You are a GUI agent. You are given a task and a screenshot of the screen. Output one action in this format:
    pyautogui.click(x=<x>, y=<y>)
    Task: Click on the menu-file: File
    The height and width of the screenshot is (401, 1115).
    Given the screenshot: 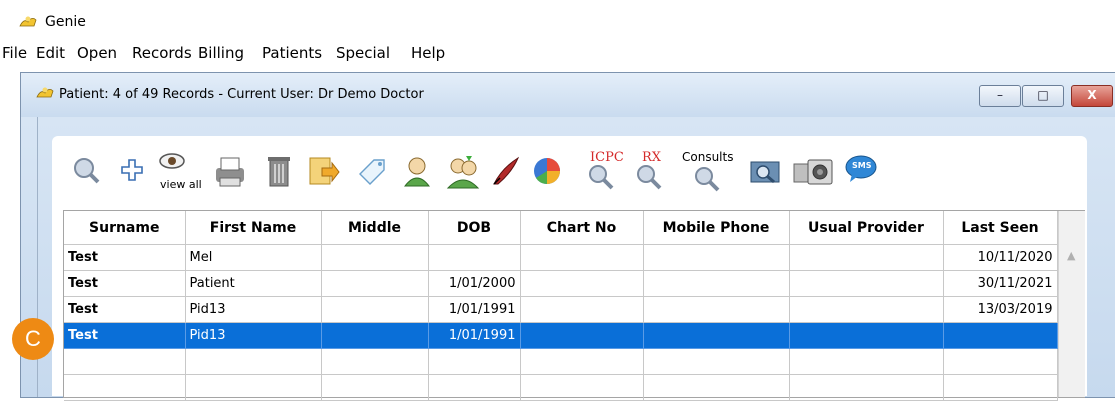 What is the action you would take?
    pyautogui.click(x=14, y=53)
    